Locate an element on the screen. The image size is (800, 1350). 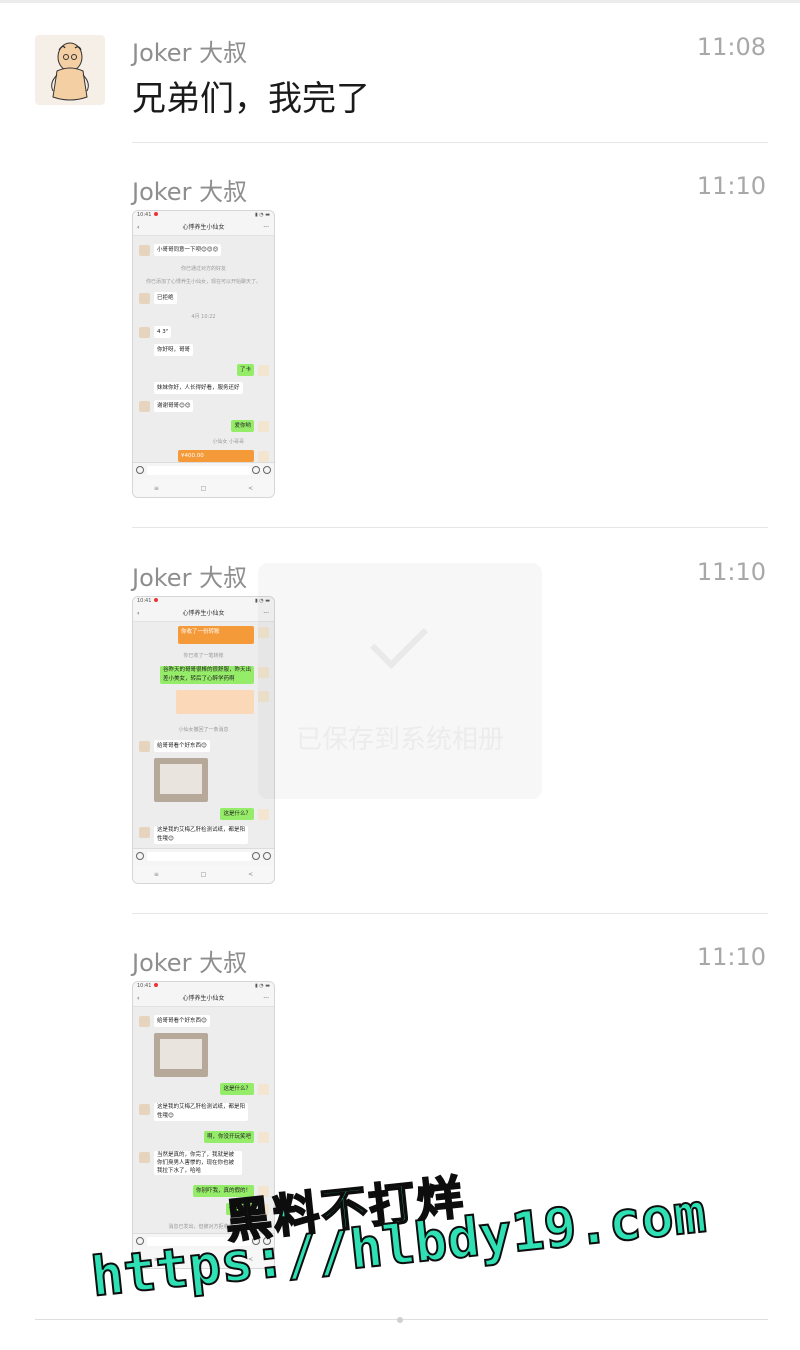
sender-avatar is located at coordinates (70, 70).